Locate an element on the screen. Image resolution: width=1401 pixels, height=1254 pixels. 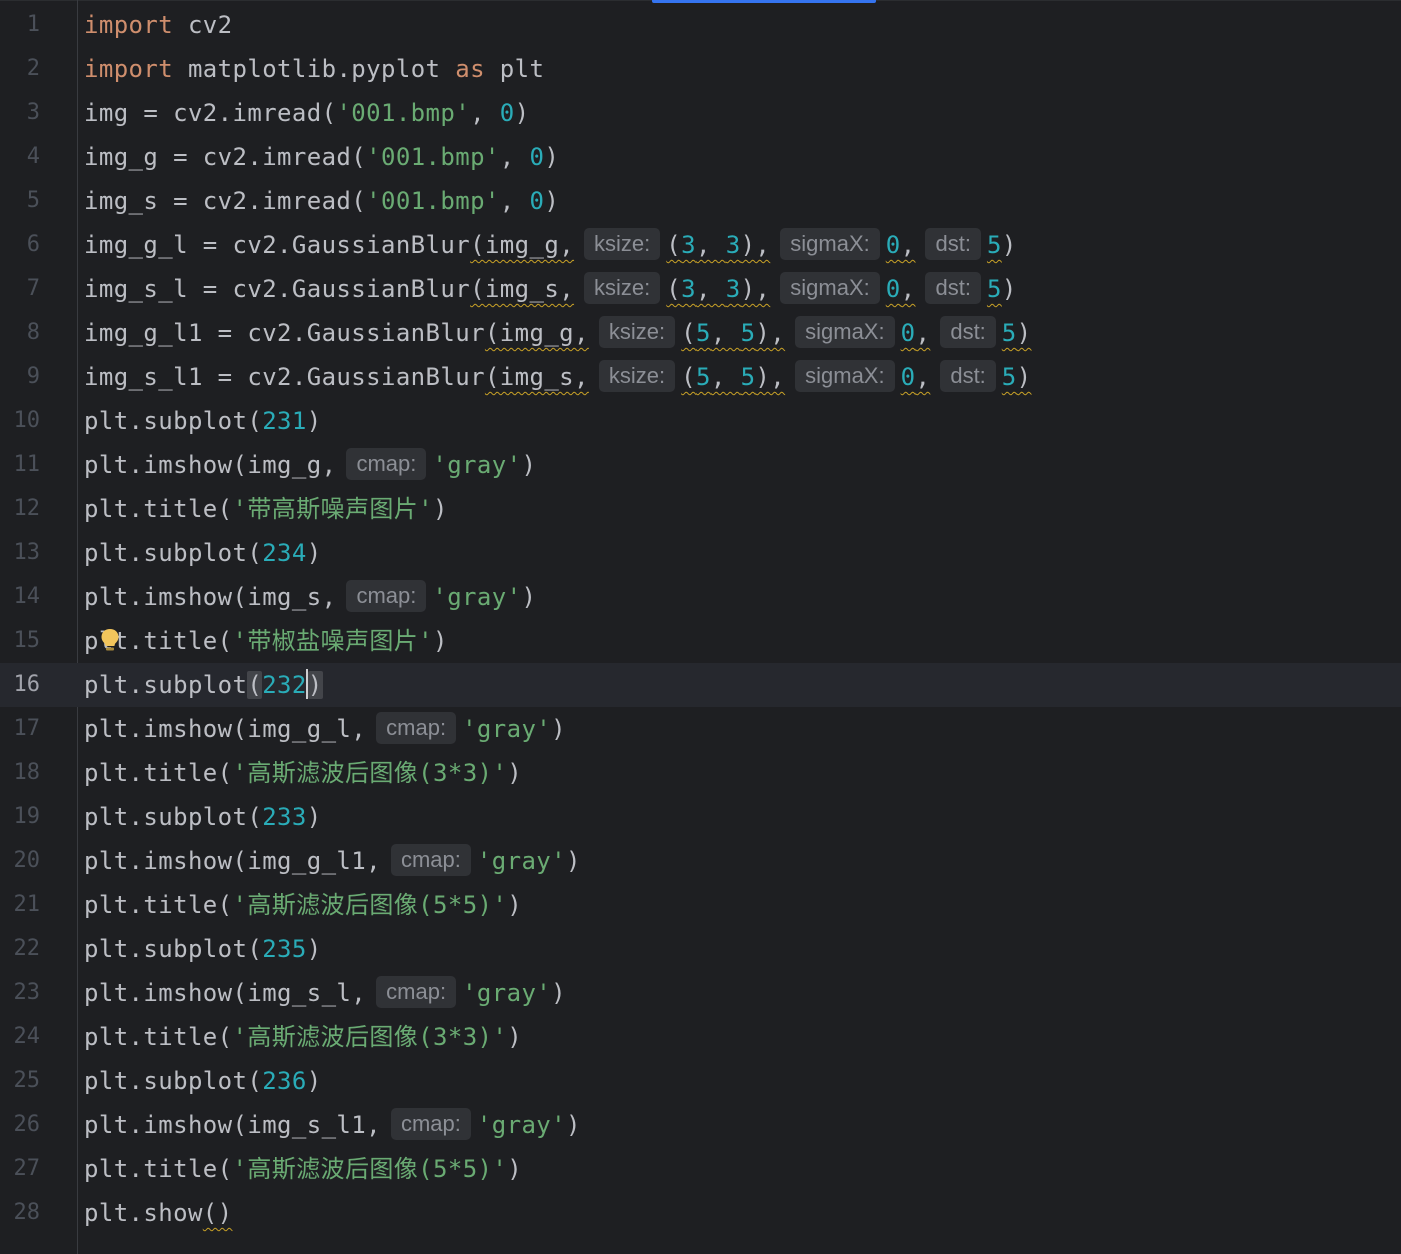
code-line: 19 plt.subplot(233) is located at coordinates (700, 817).